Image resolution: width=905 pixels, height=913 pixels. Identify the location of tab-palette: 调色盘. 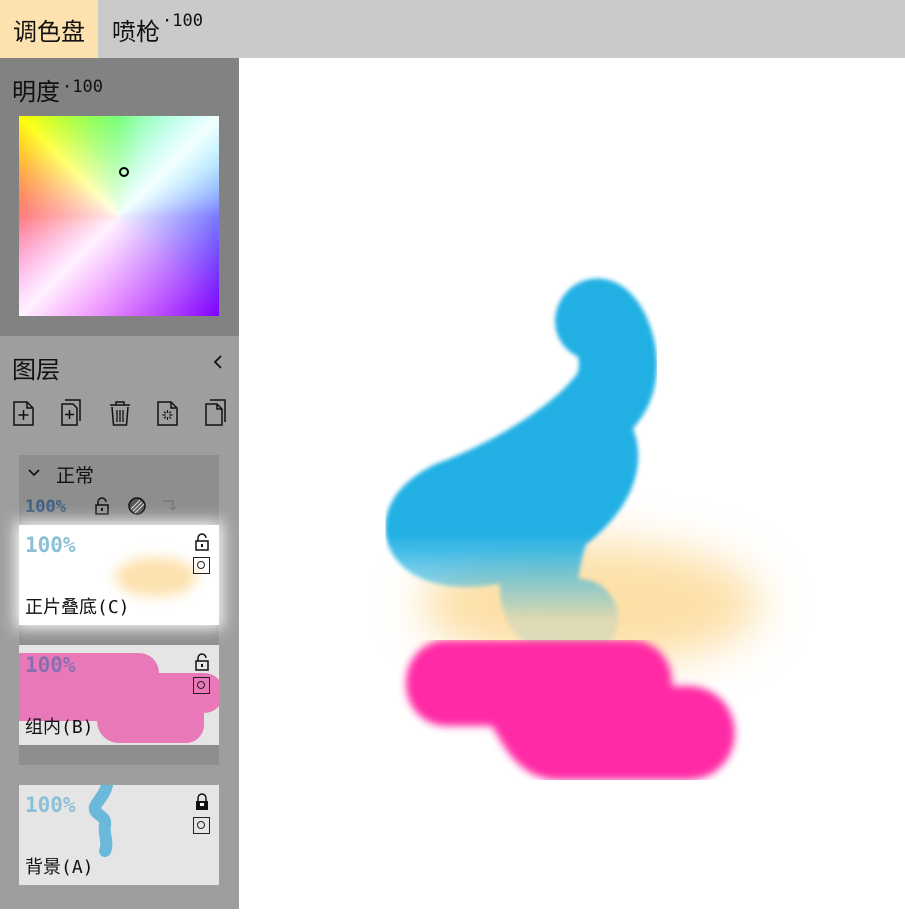
(49, 29).